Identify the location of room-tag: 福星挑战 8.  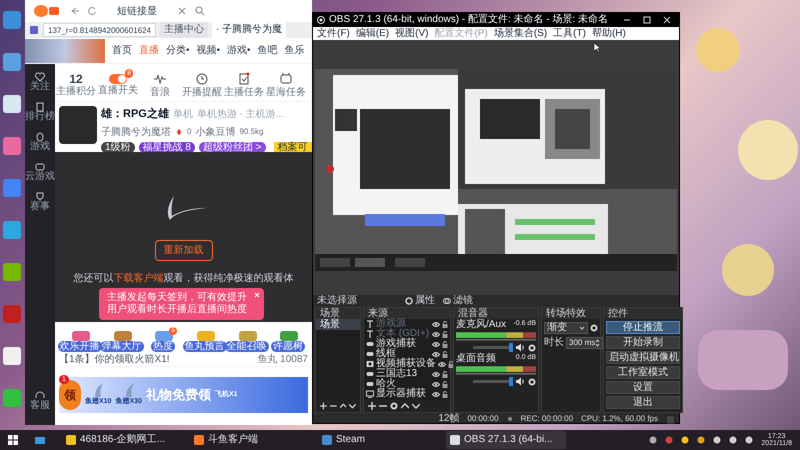
(166, 147).